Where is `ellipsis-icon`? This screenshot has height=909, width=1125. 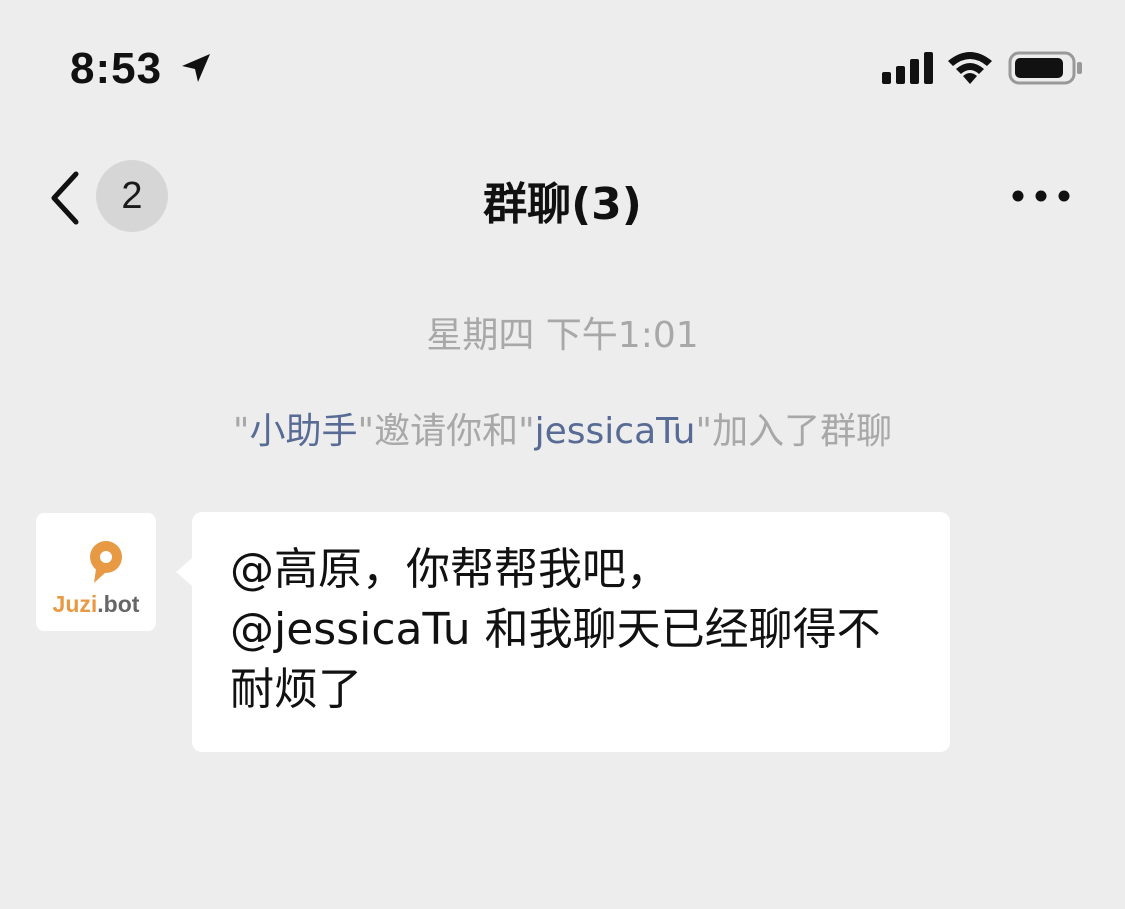 ellipsis-icon is located at coordinates (1041, 196).